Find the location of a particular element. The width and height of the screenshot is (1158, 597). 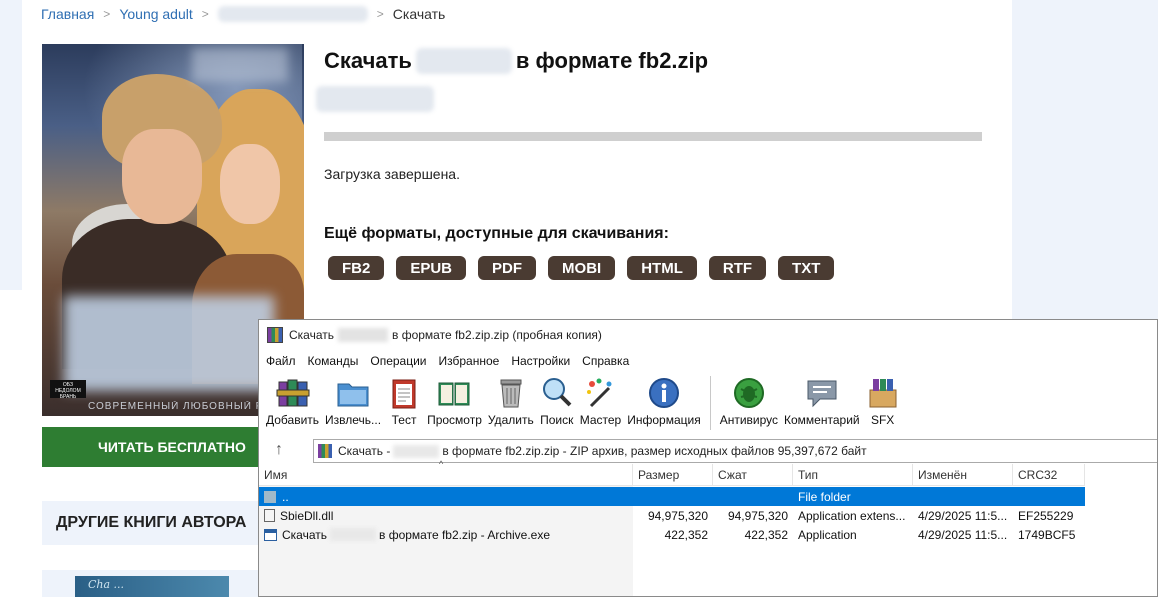

test-clipboard-icon is located at coordinates (404, 393).